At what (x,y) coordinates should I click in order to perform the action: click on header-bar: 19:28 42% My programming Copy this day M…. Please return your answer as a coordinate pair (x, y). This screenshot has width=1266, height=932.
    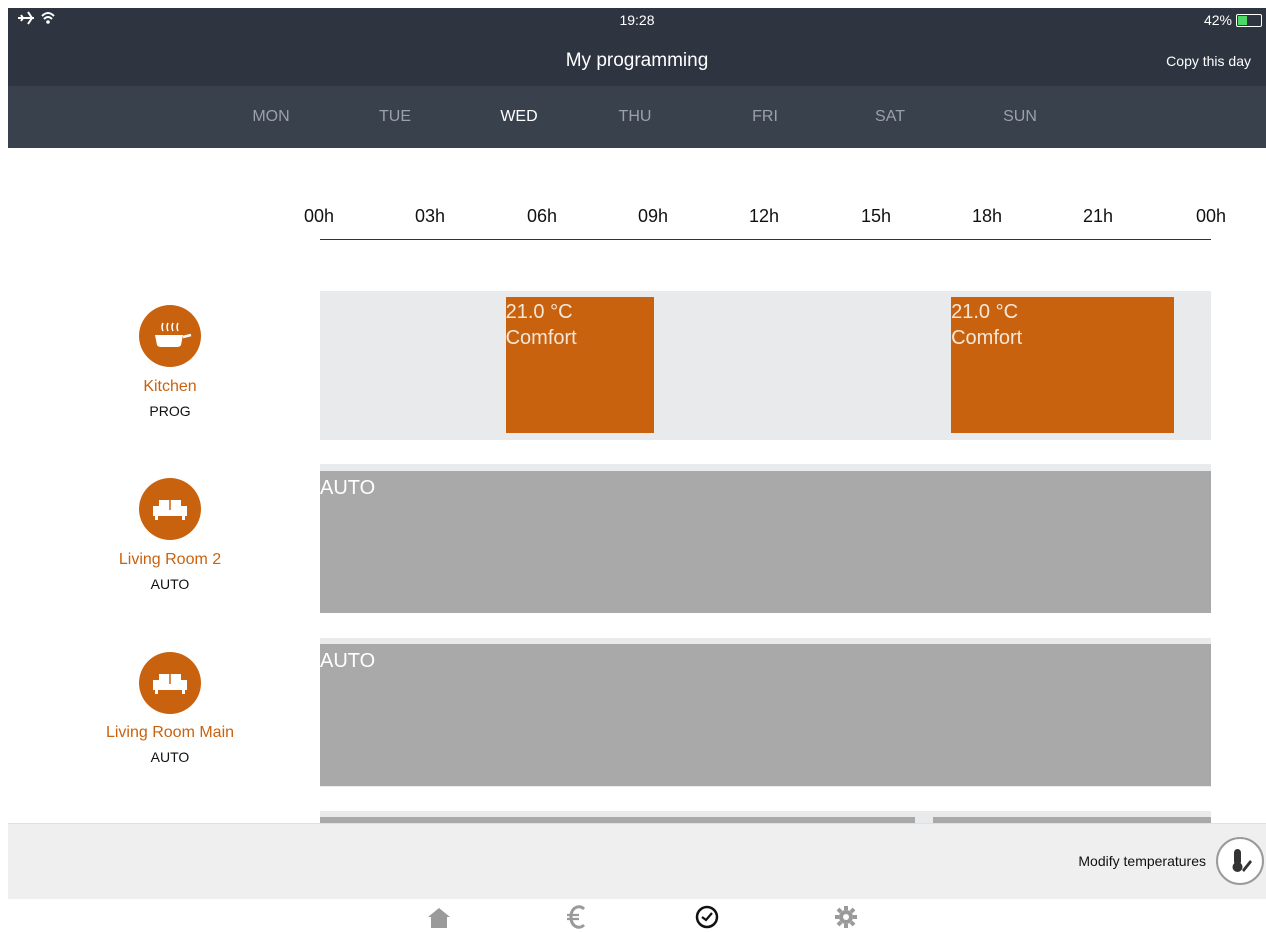
    Looking at the image, I should click on (637, 78).